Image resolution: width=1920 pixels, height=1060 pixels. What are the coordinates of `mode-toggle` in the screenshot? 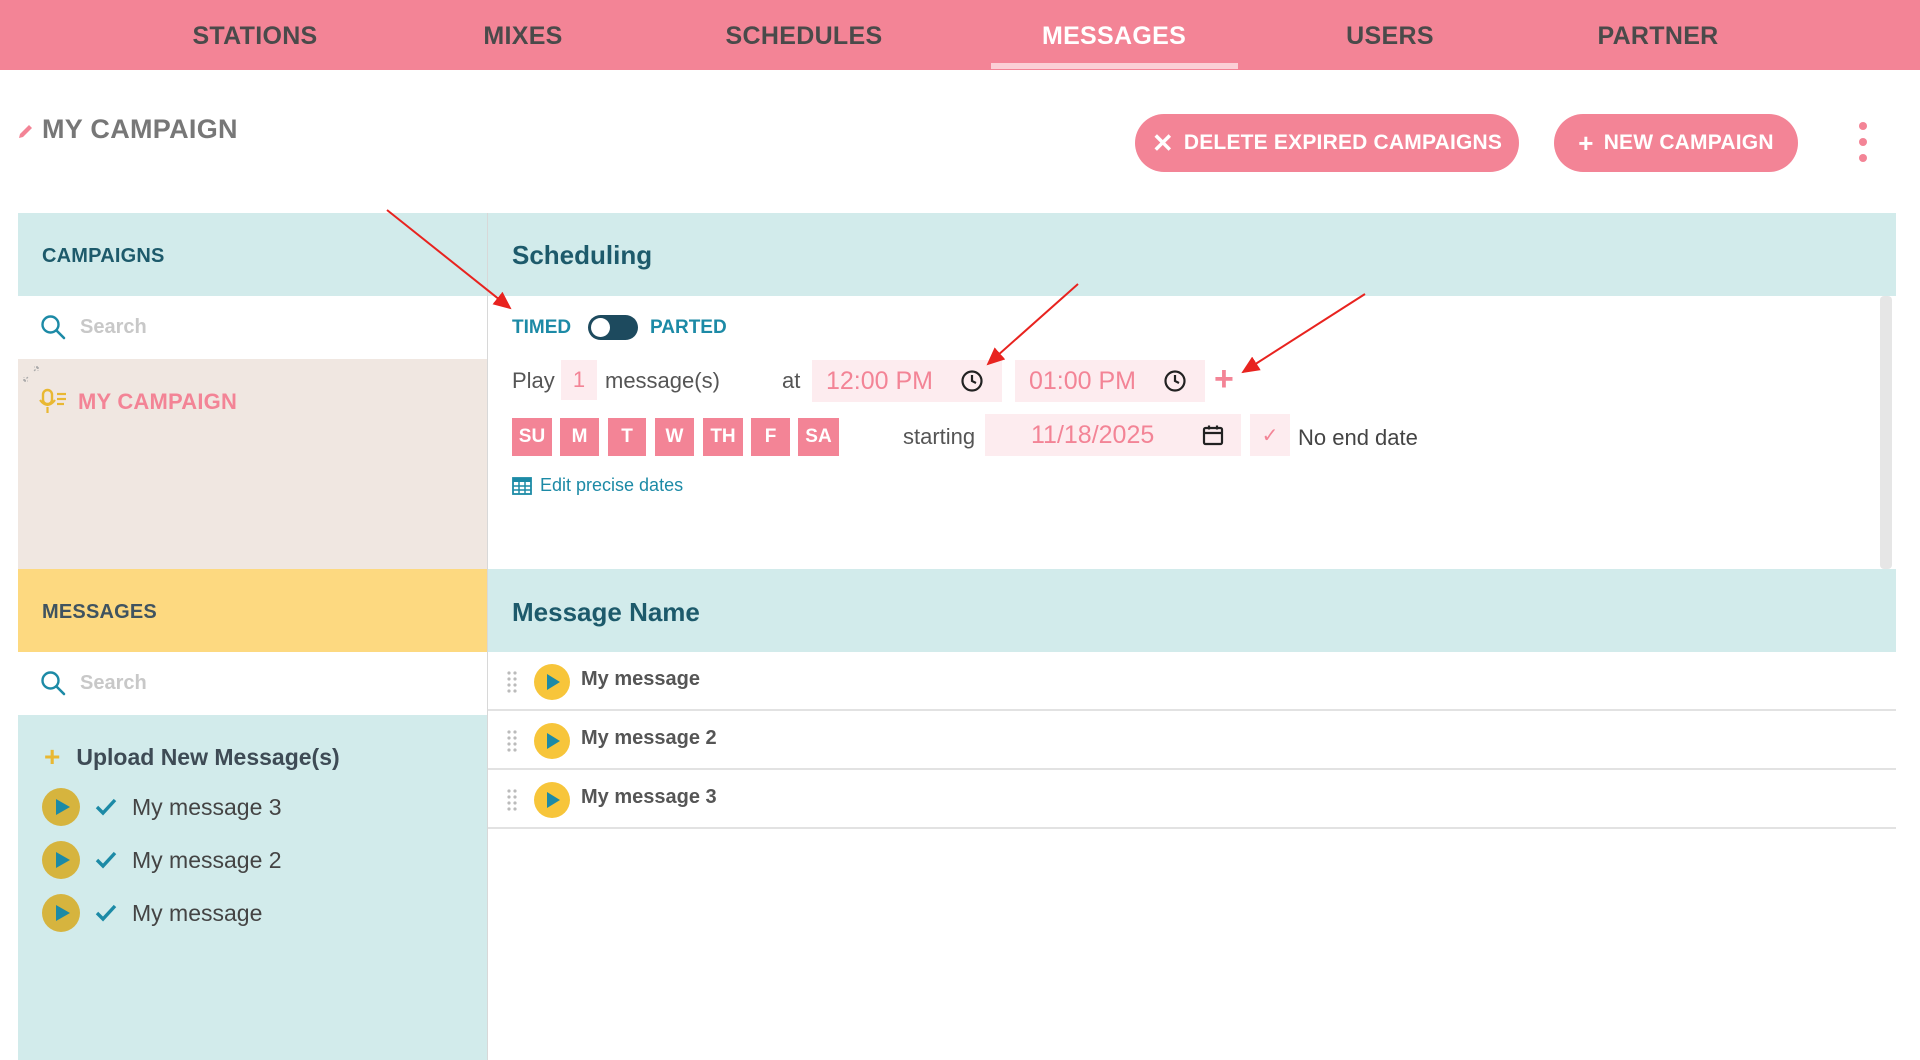 It's located at (613, 327).